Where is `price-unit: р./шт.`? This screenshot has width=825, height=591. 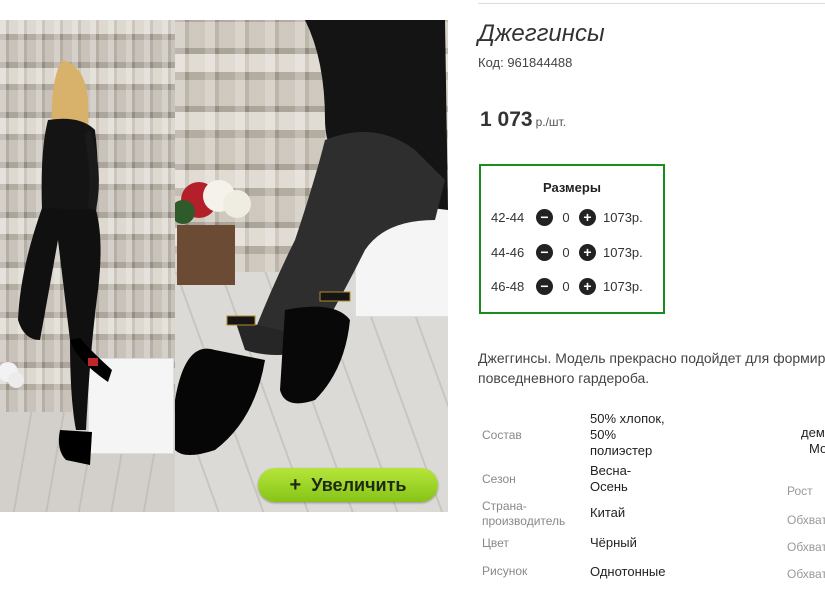
price-unit: р./шт. is located at coordinates (551, 122).